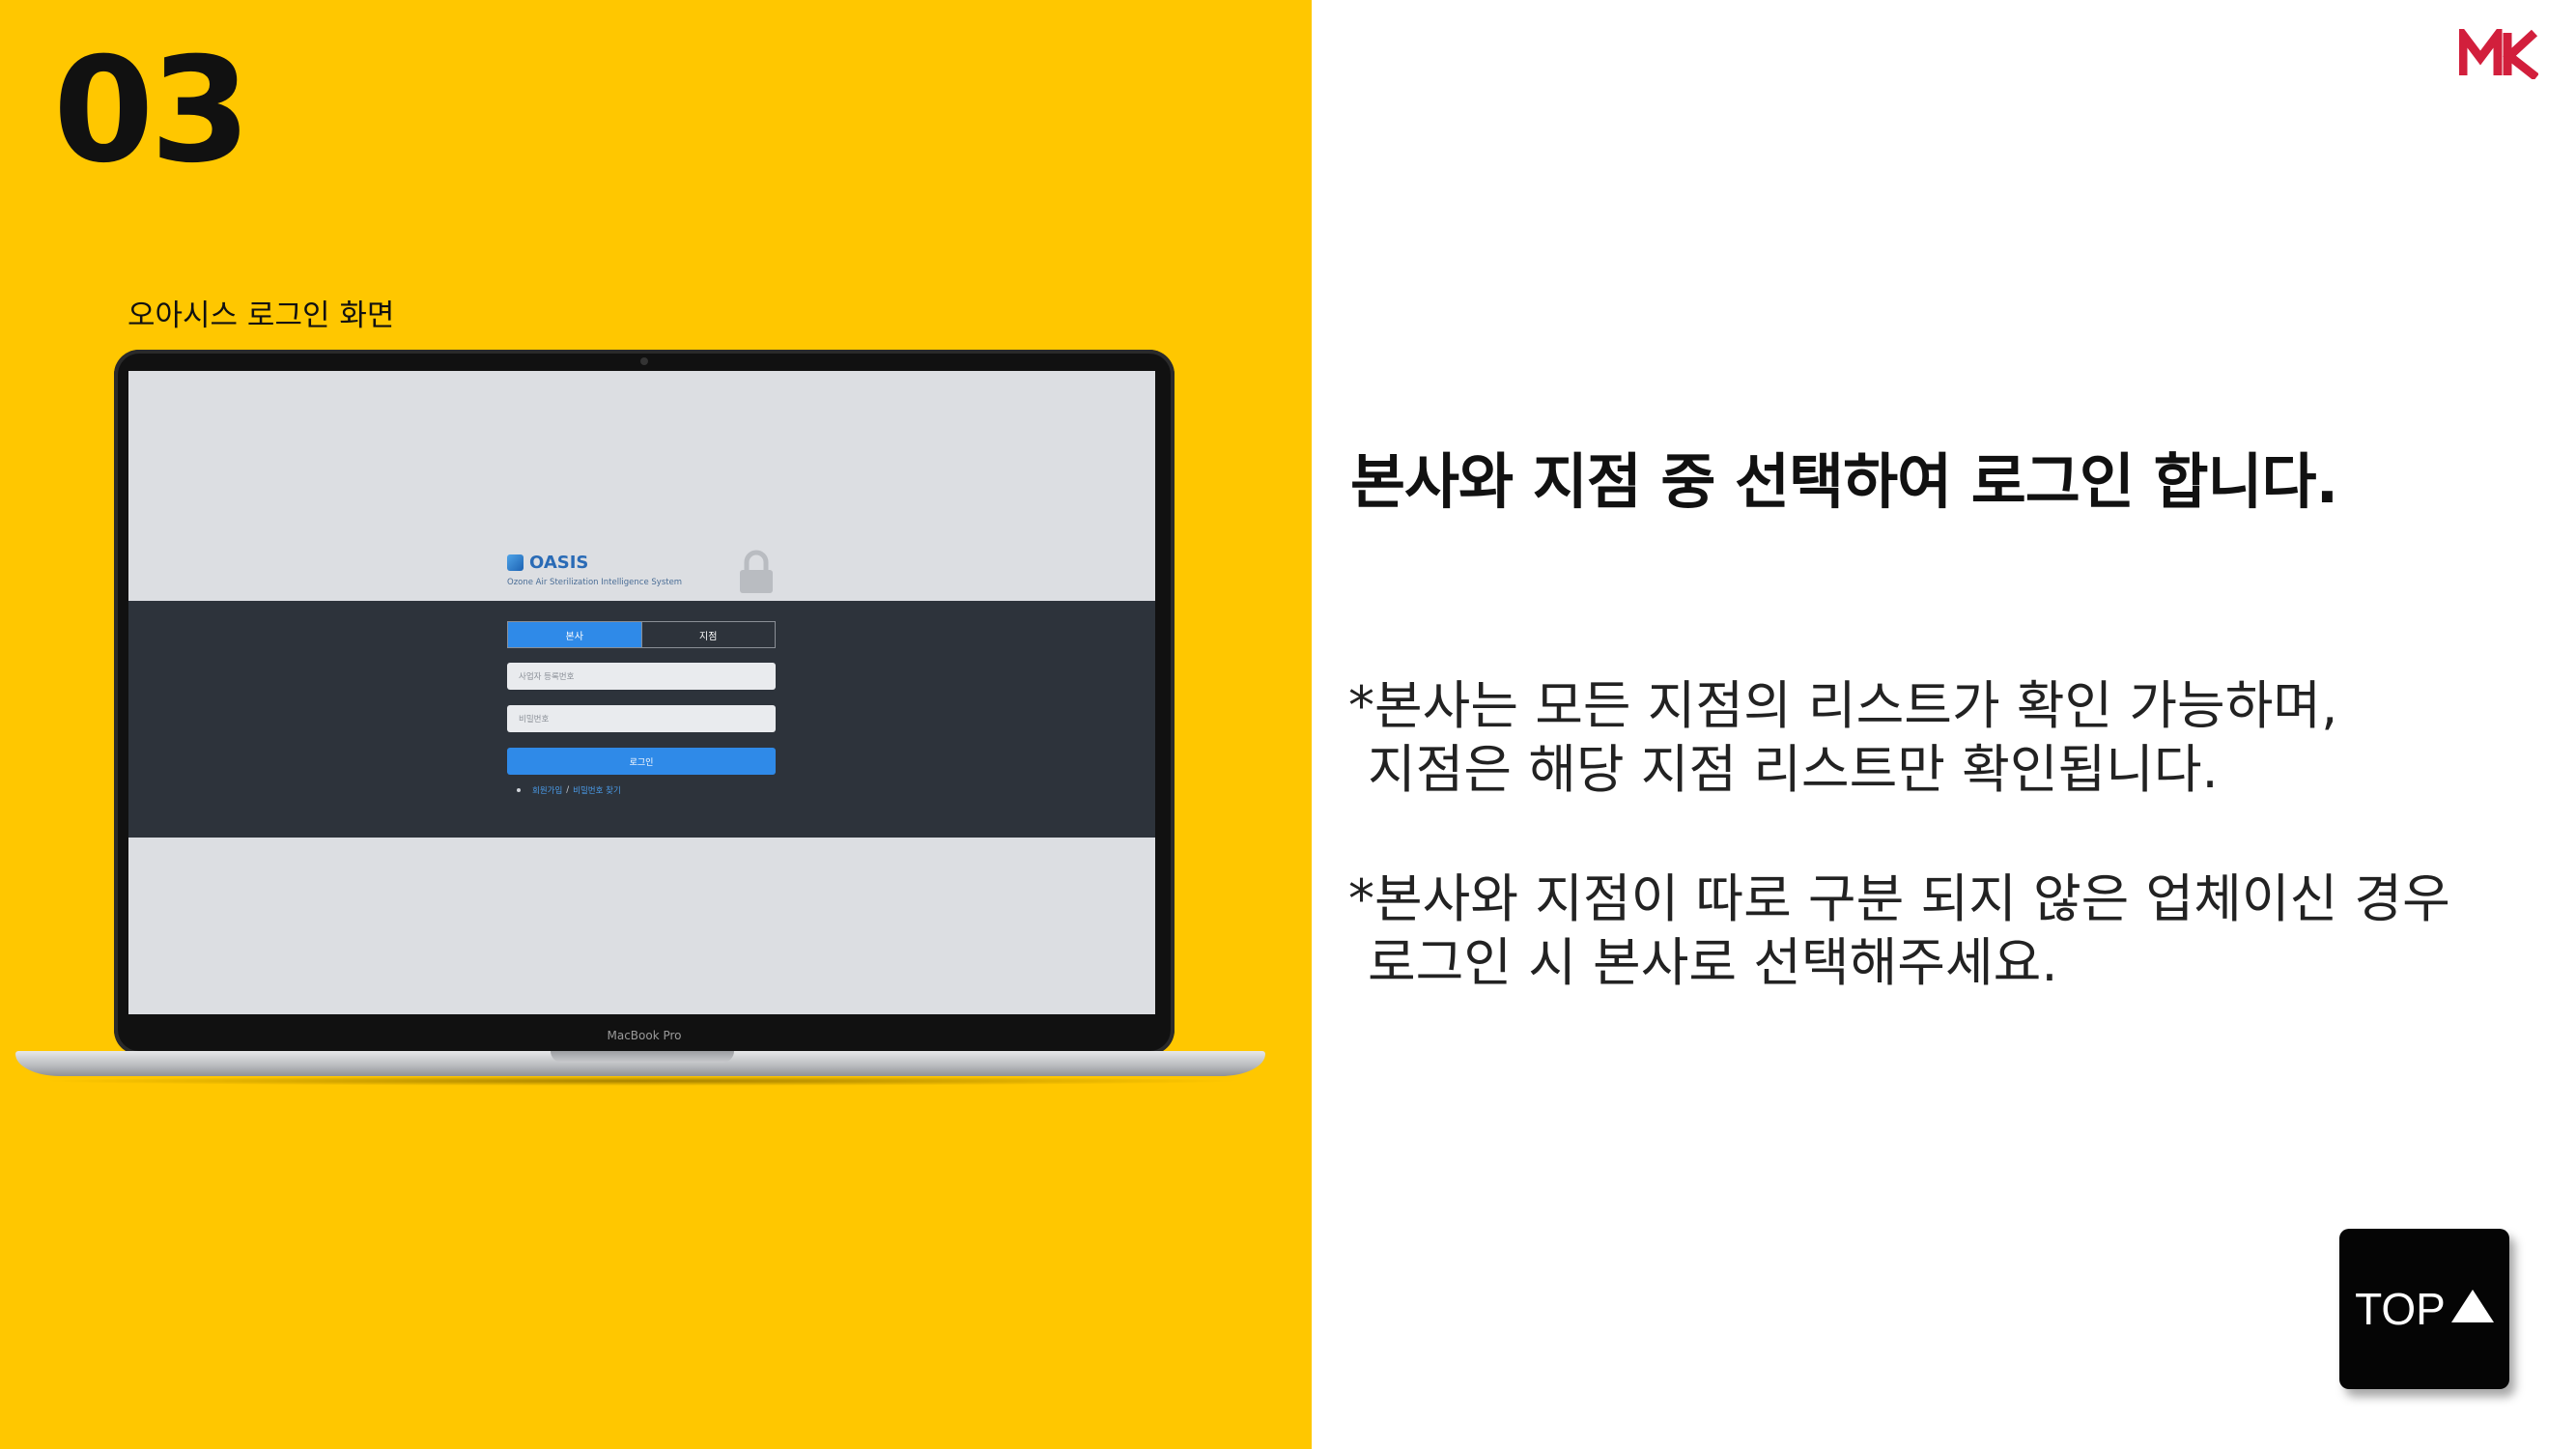  What do you see at coordinates (559, 563) in the screenshot?
I see `oasis-brand-name: OASIS` at bounding box center [559, 563].